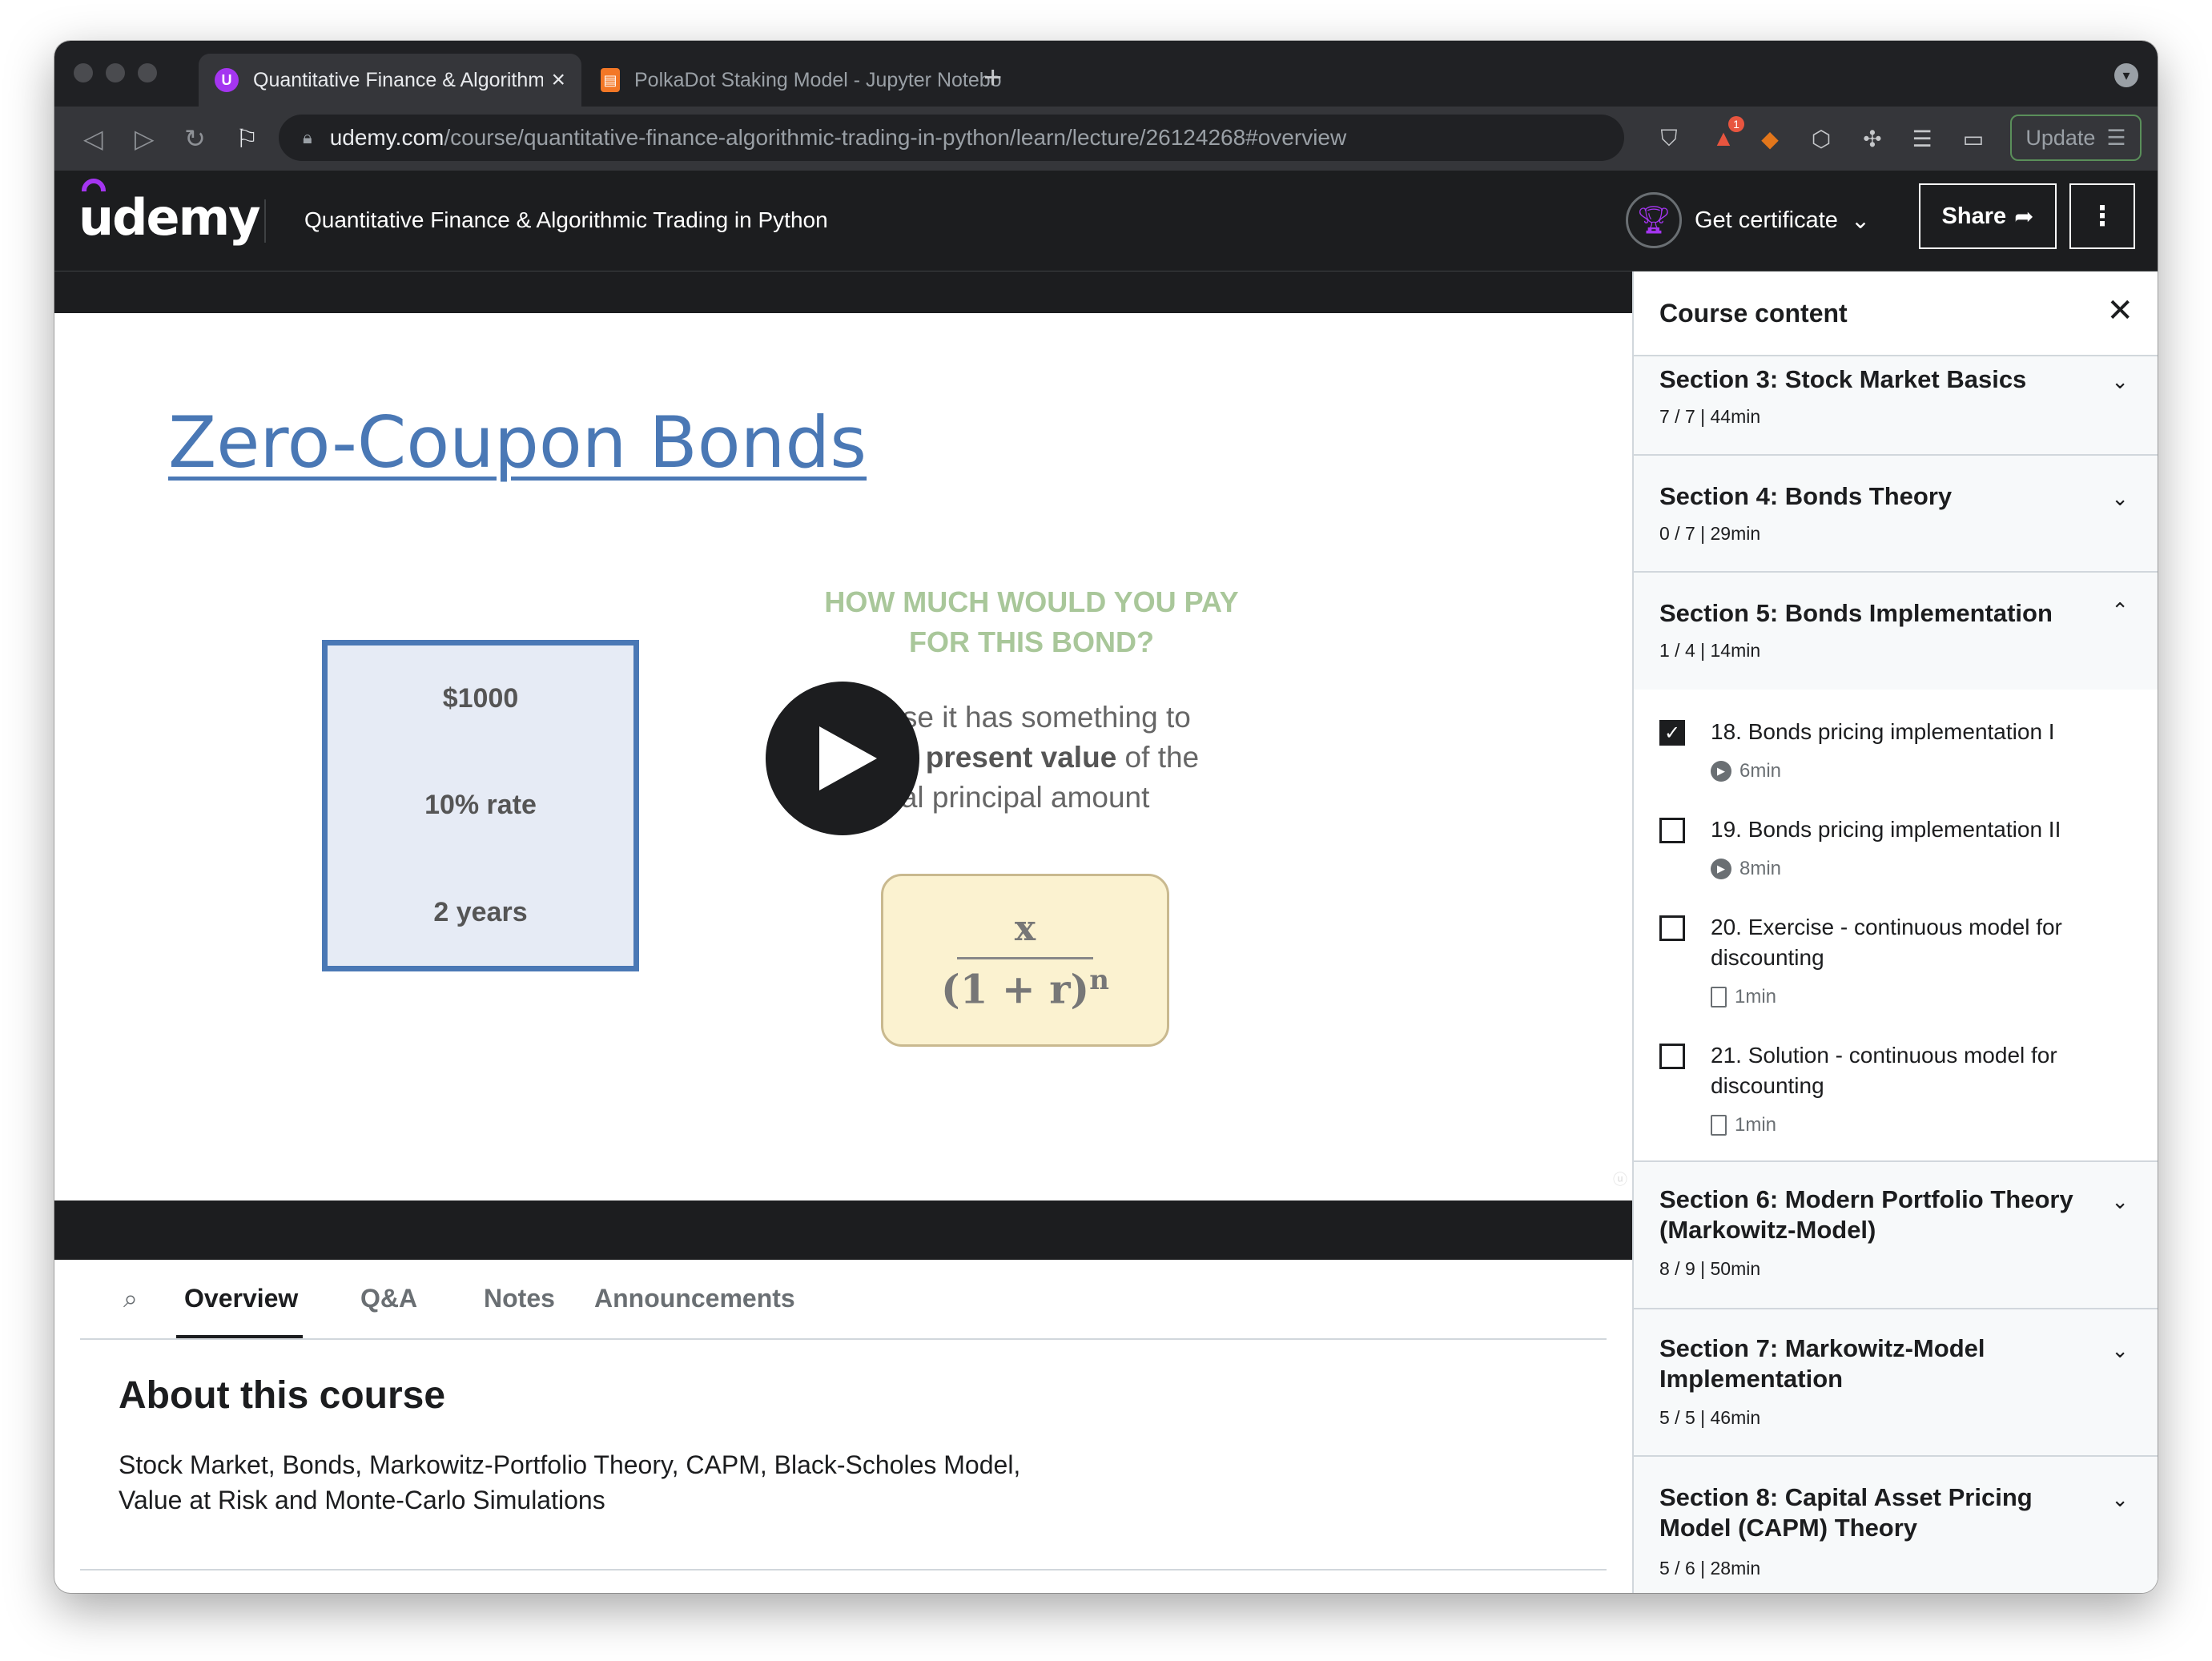 The width and height of the screenshot is (2212, 1661). I want to click on present-value-formula: x (1 + r)n, so click(1025, 960).